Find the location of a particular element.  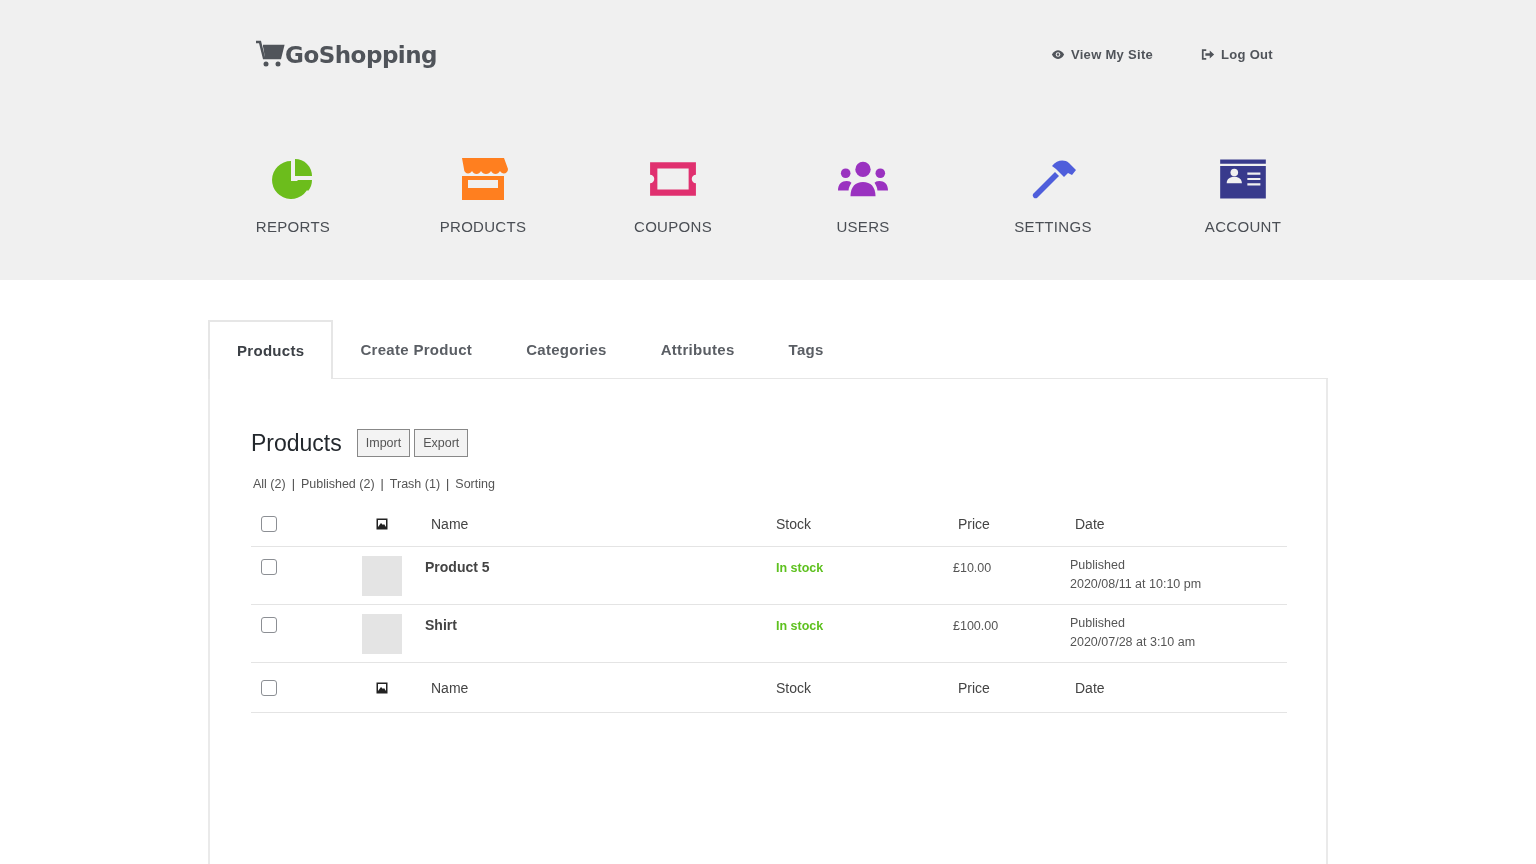

tab: Products is located at coordinates (271, 349).